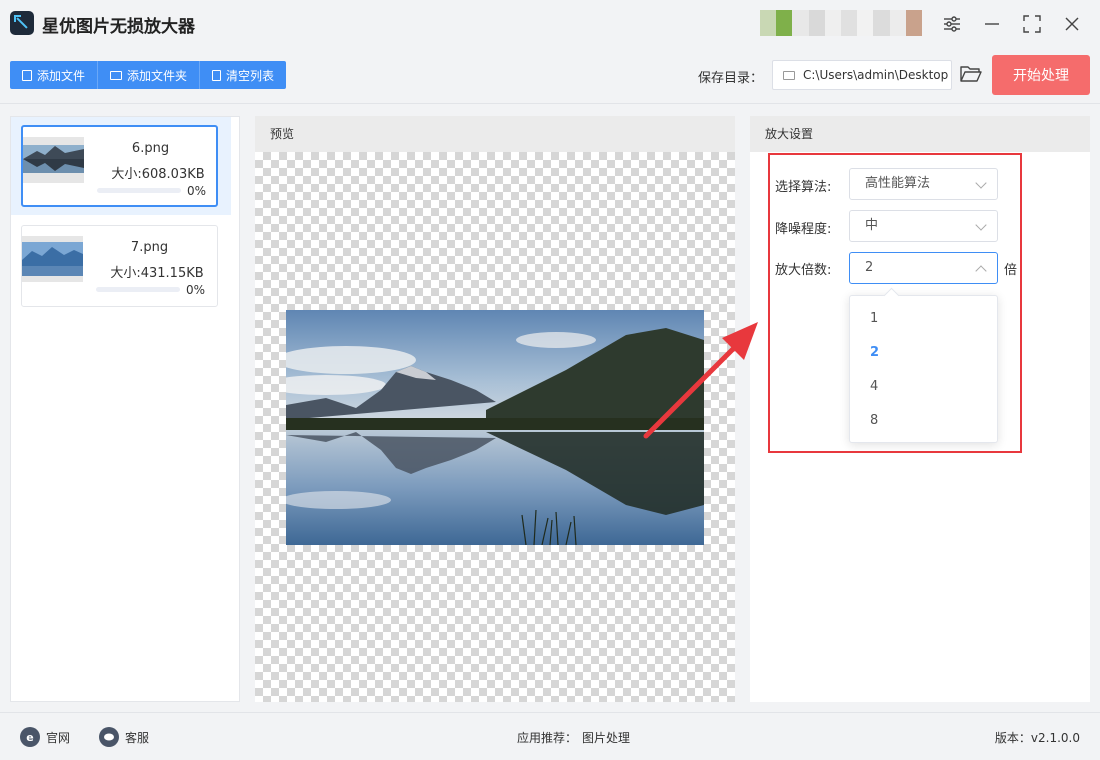 The height and width of the screenshot is (760, 1100). What do you see at coordinates (61, 75) in the screenshot?
I see `add-file-label: 添加文件` at bounding box center [61, 75].